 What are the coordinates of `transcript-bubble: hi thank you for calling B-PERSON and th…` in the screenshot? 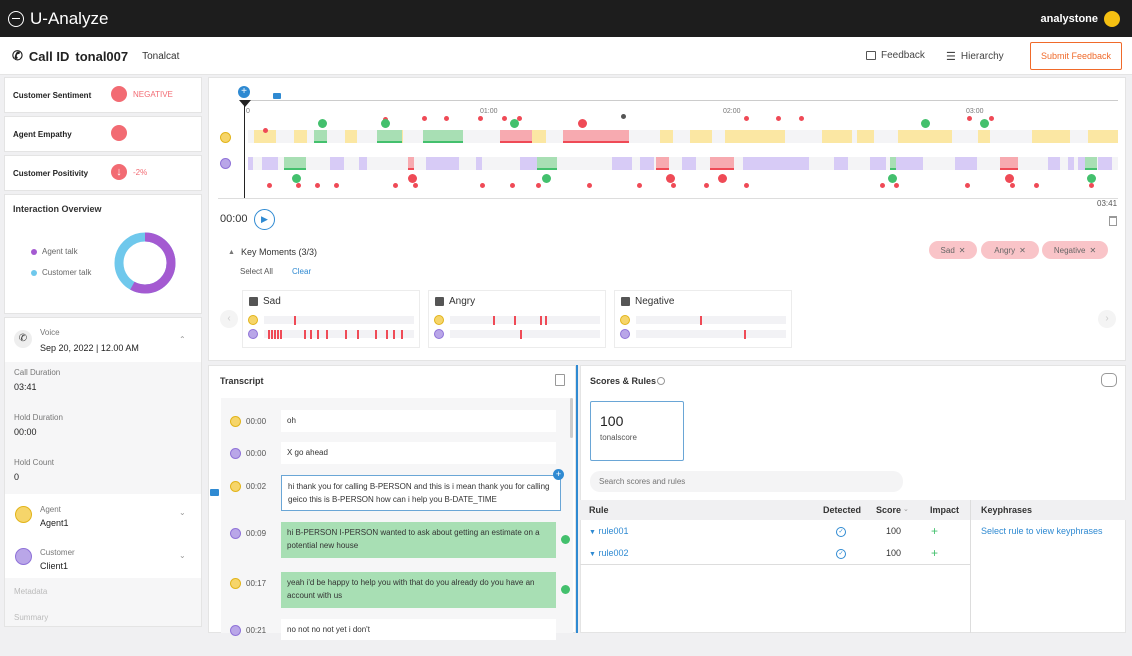 It's located at (421, 493).